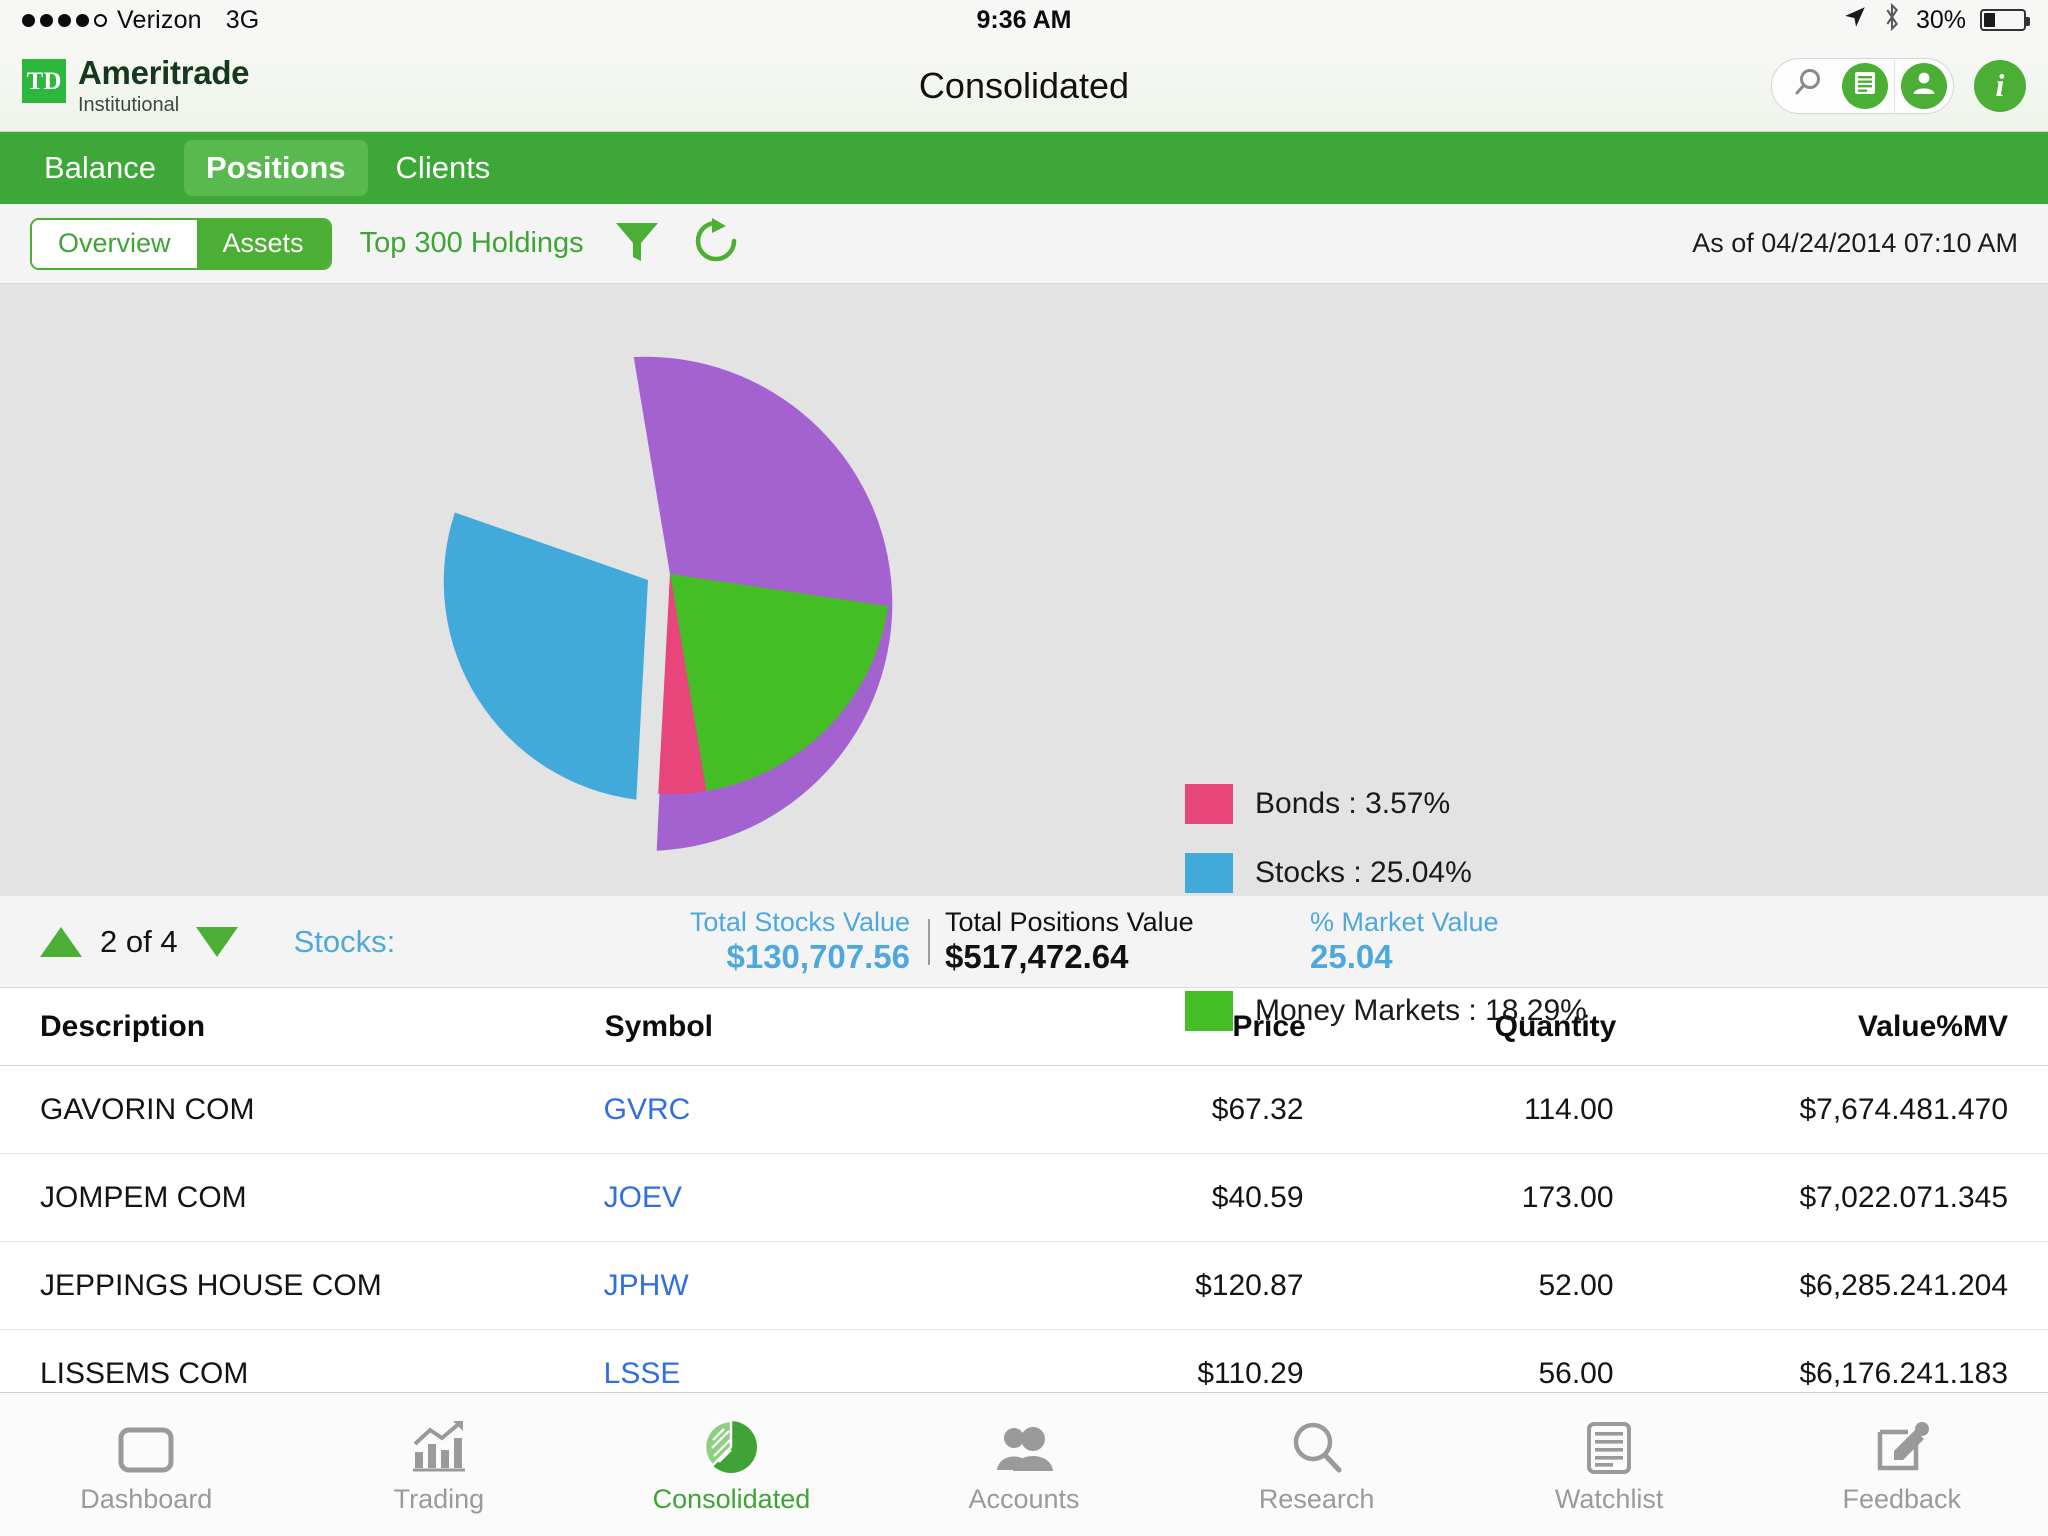 This screenshot has width=2048, height=1536. I want to click on filter-button, so click(637, 243).